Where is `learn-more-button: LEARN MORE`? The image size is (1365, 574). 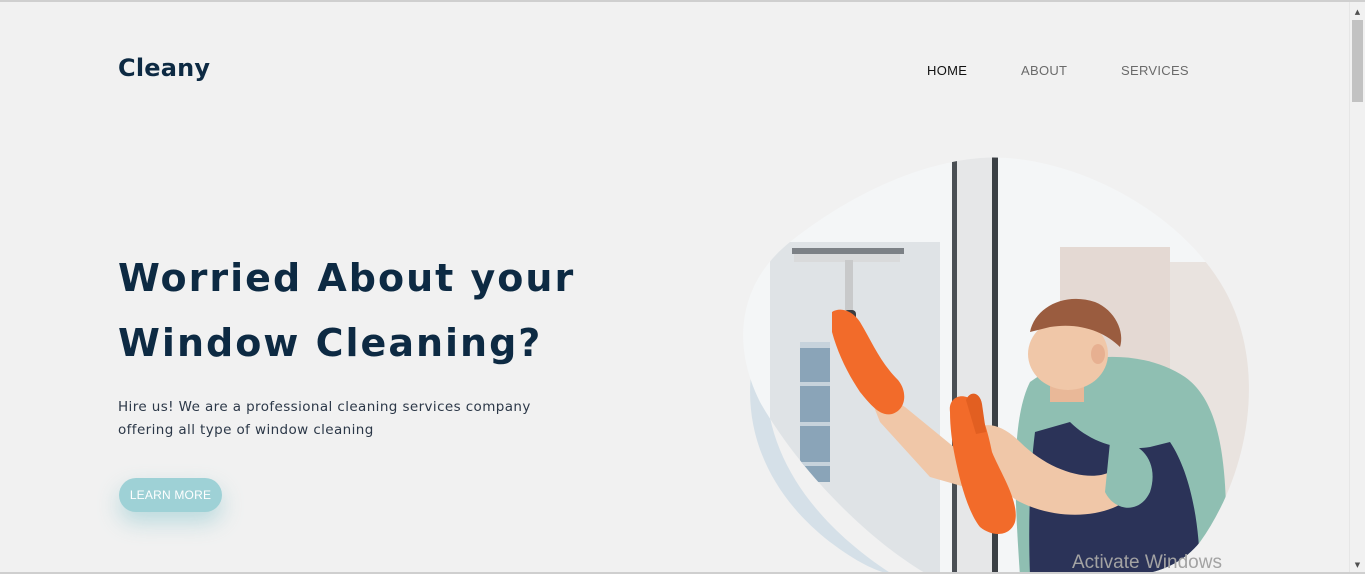
learn-more-button: LEARN MORE is located at coordinates (170, 495).